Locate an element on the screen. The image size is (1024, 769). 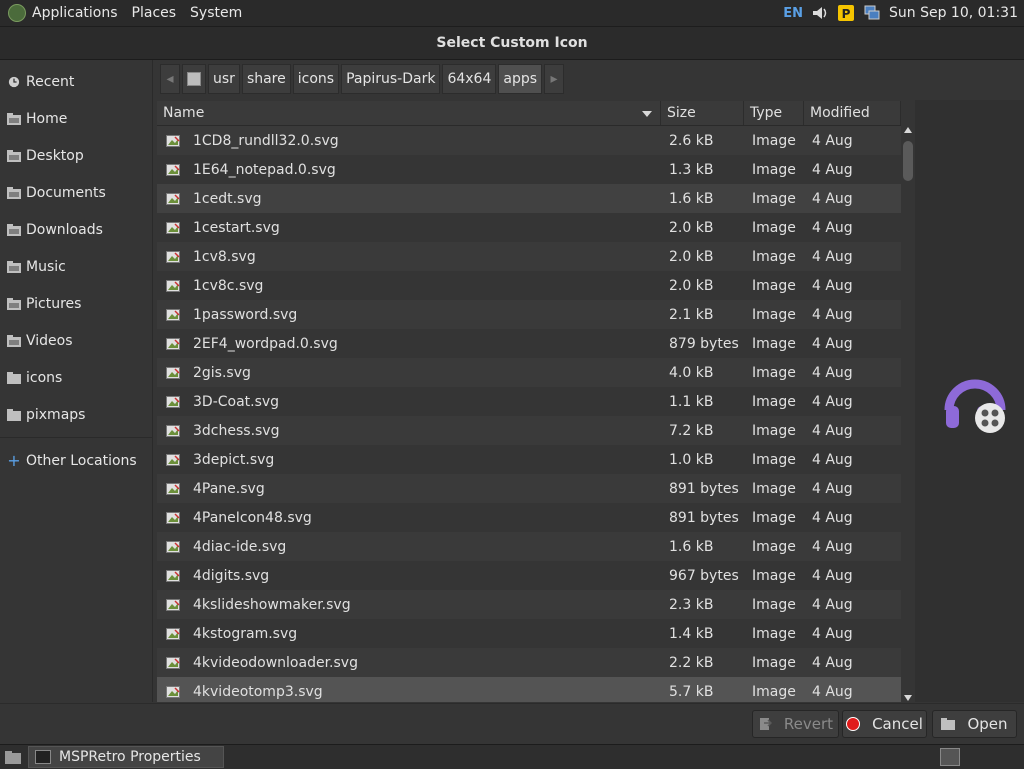
file-row: 3depict.svg 1.0 kB Image 4 Aug is located at coordinates (529, 459).